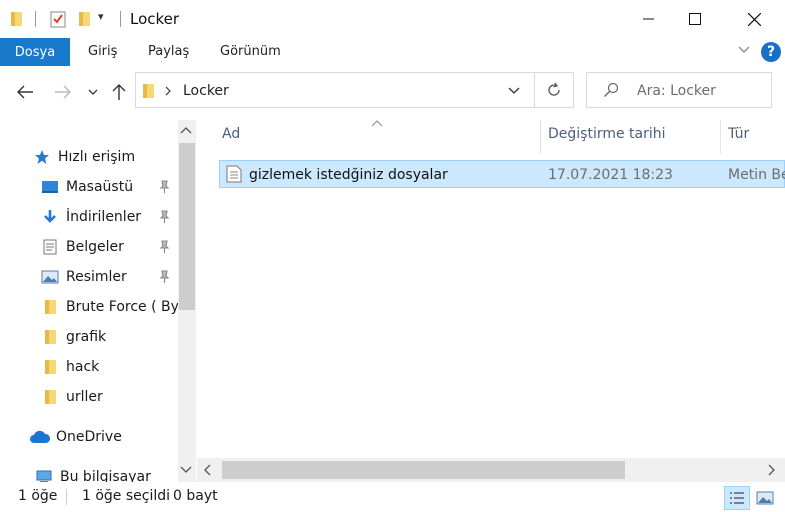  What do you see at coordinates (50, 187) in the screenshot?
I see `desktop-icon` at bounding box center [50, 187].